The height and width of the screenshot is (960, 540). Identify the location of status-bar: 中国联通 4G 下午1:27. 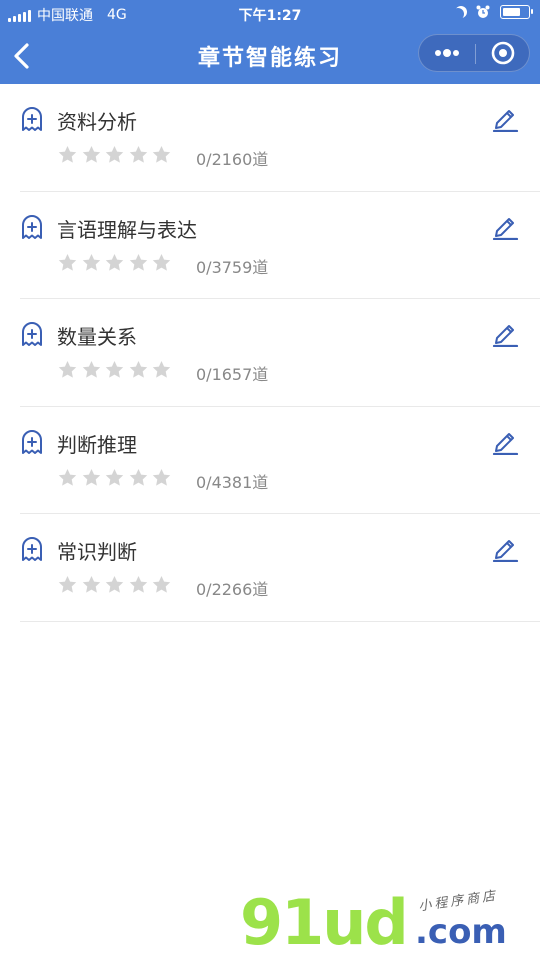
(270, 14).